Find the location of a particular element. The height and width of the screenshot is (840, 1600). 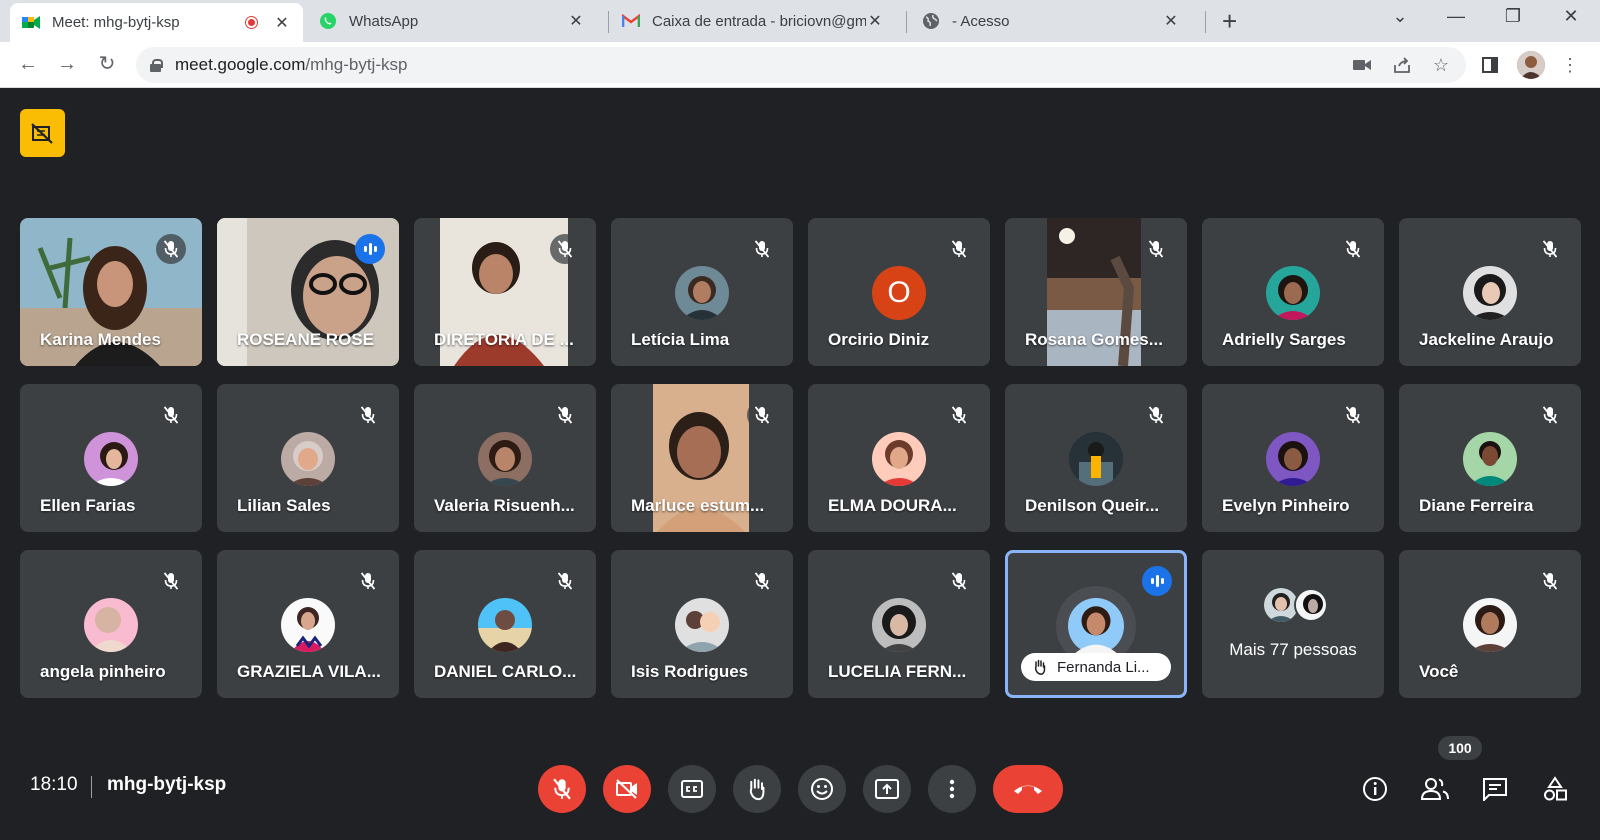

new-tab-button: + is located at coordinates (1229, 21).